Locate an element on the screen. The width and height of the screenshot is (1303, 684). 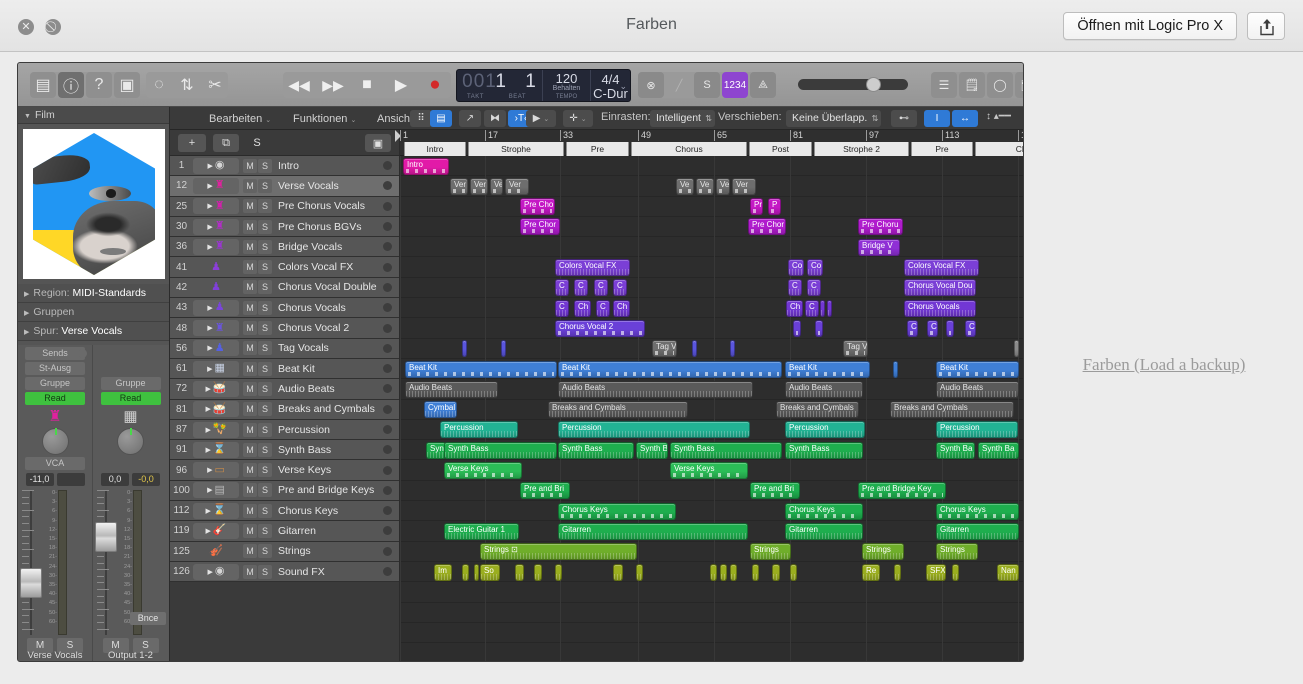
arrangement-marker: Strophe is located at coordinates (516, 149).